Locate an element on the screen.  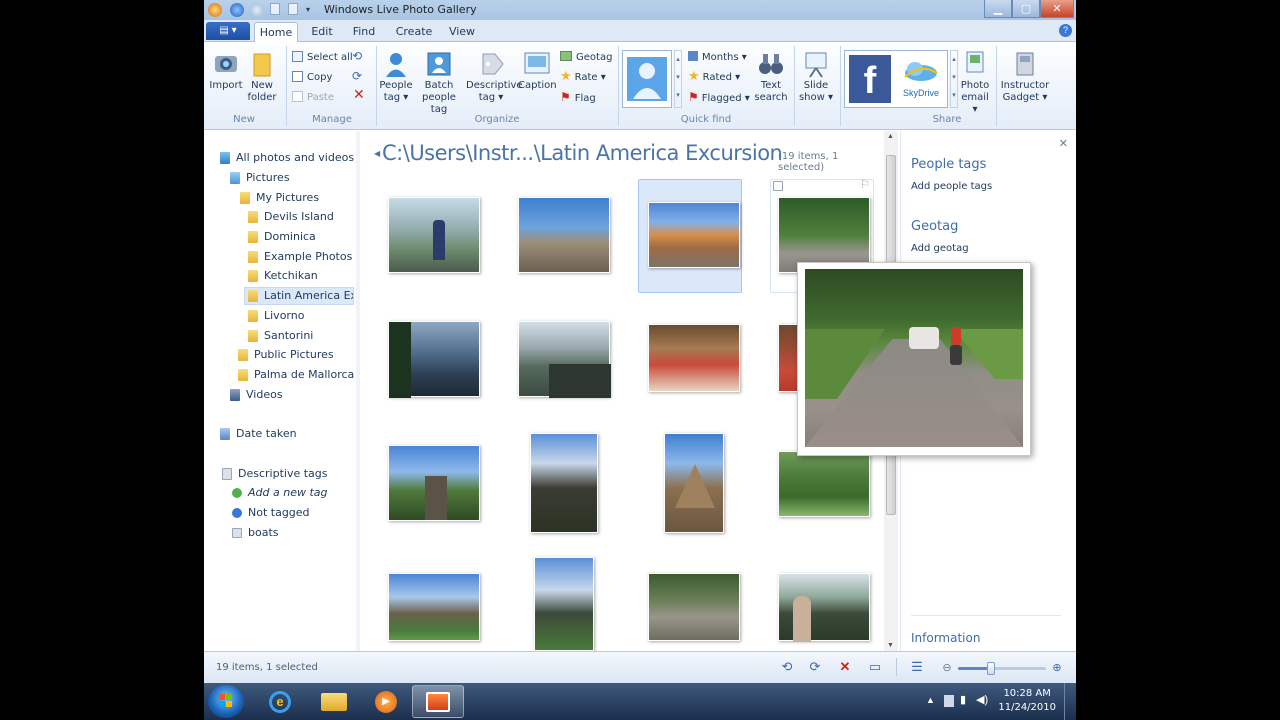
select-all-button: Select all is located at coordinates (322, 57).